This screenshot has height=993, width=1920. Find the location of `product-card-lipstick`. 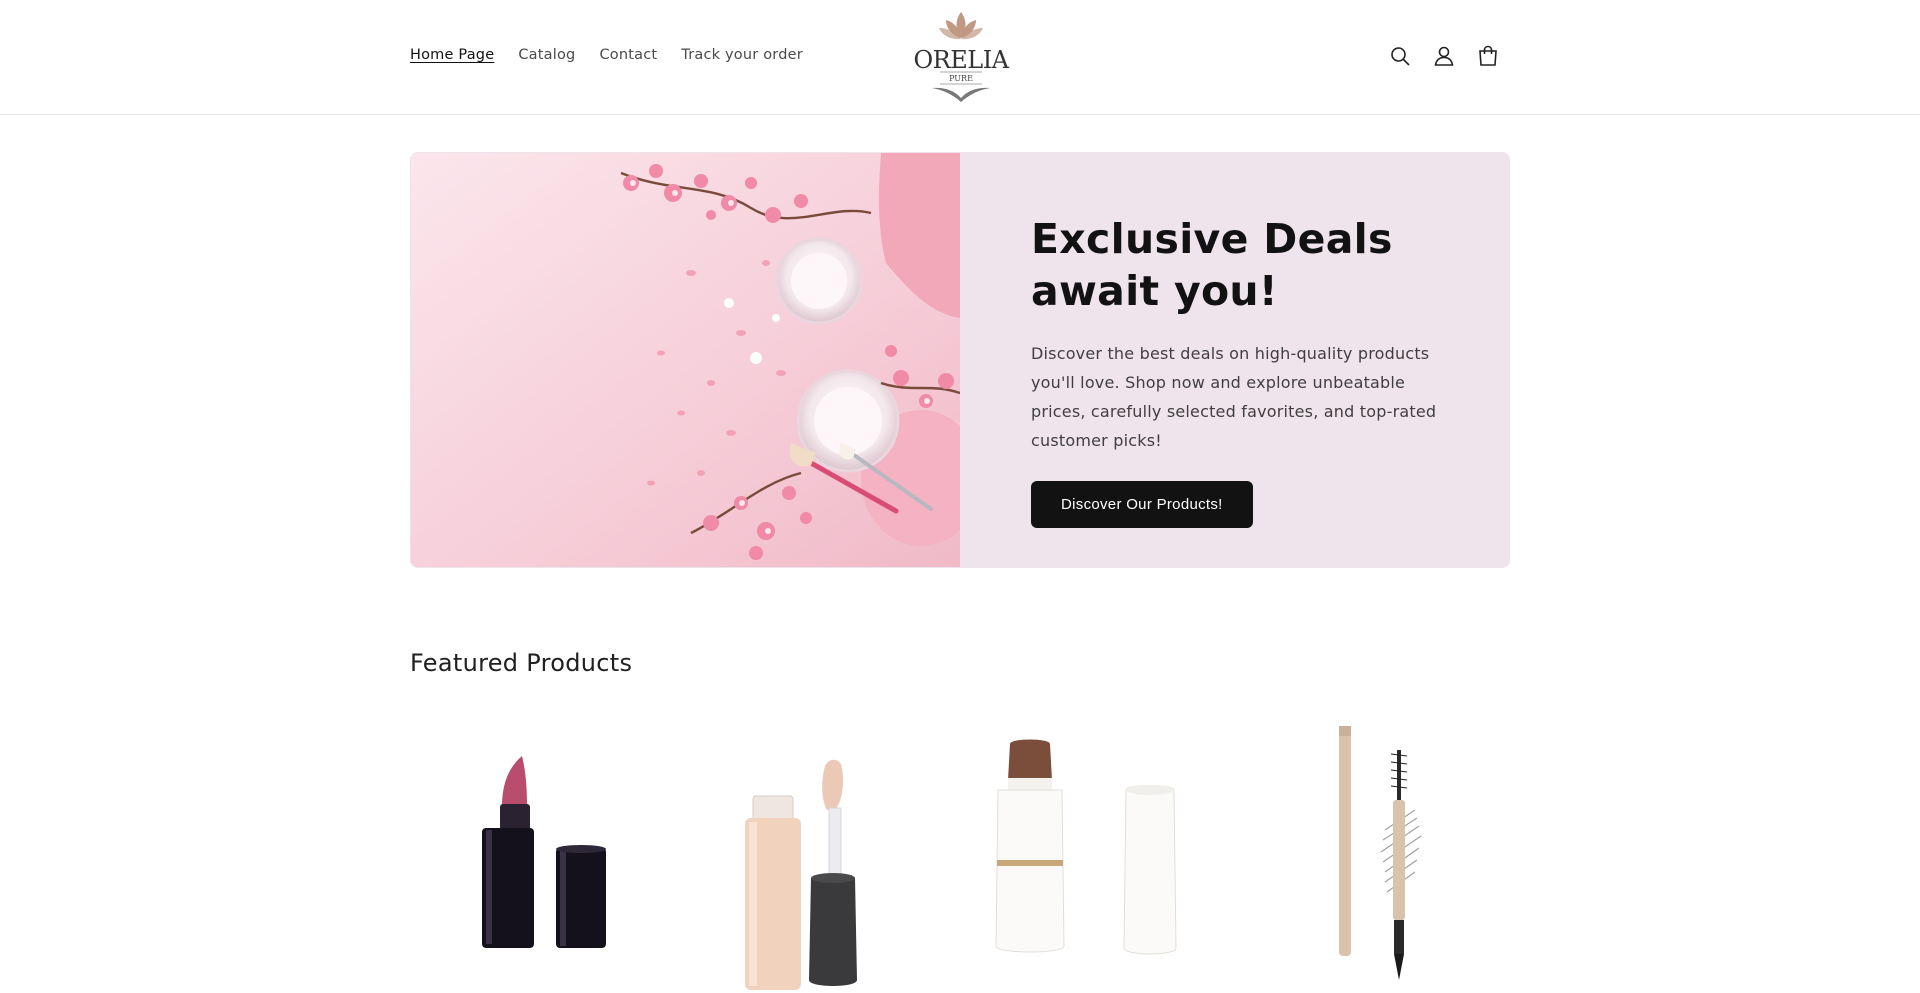

product-card-lipstick is located at coordinates (535, 851).